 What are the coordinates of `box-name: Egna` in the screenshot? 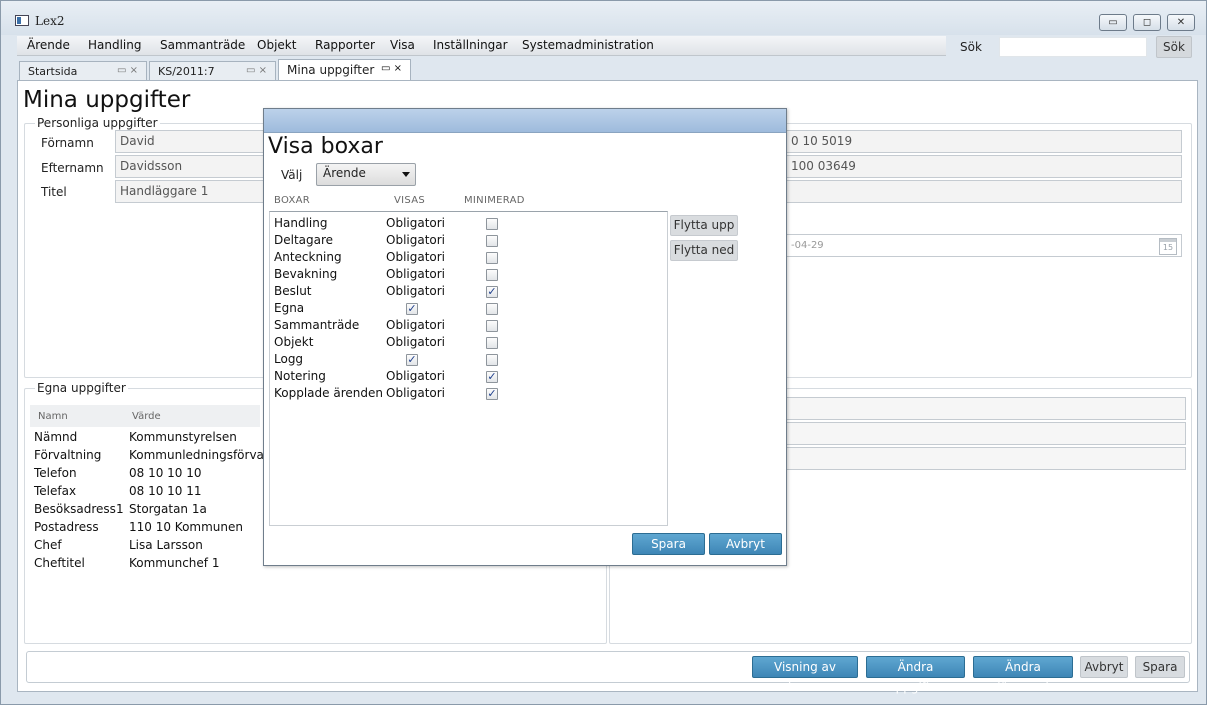 It's located at (289, 308).